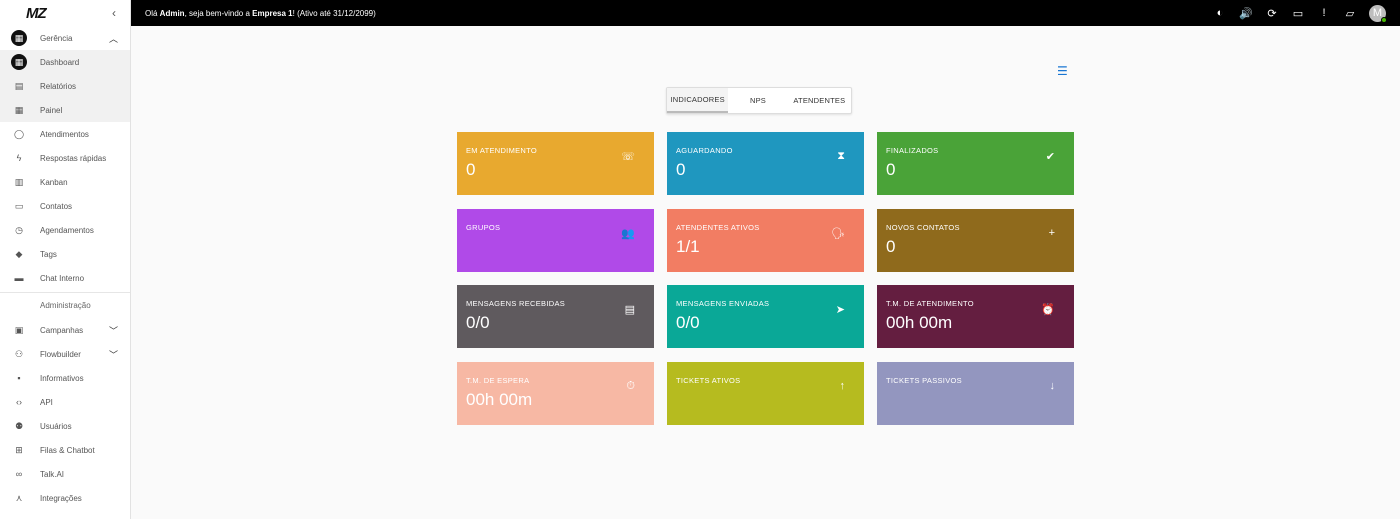 This screenshot has height=519, width=1400. What do you see at coordinates (1050, 157) in the screenshot?
I see `check-circle-icon: ✔` at bounding box center [1050, 157].